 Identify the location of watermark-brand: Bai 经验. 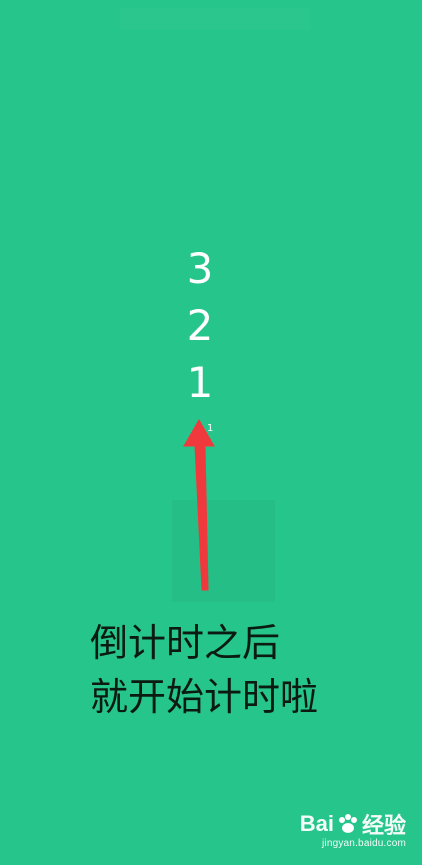
(353, 824).